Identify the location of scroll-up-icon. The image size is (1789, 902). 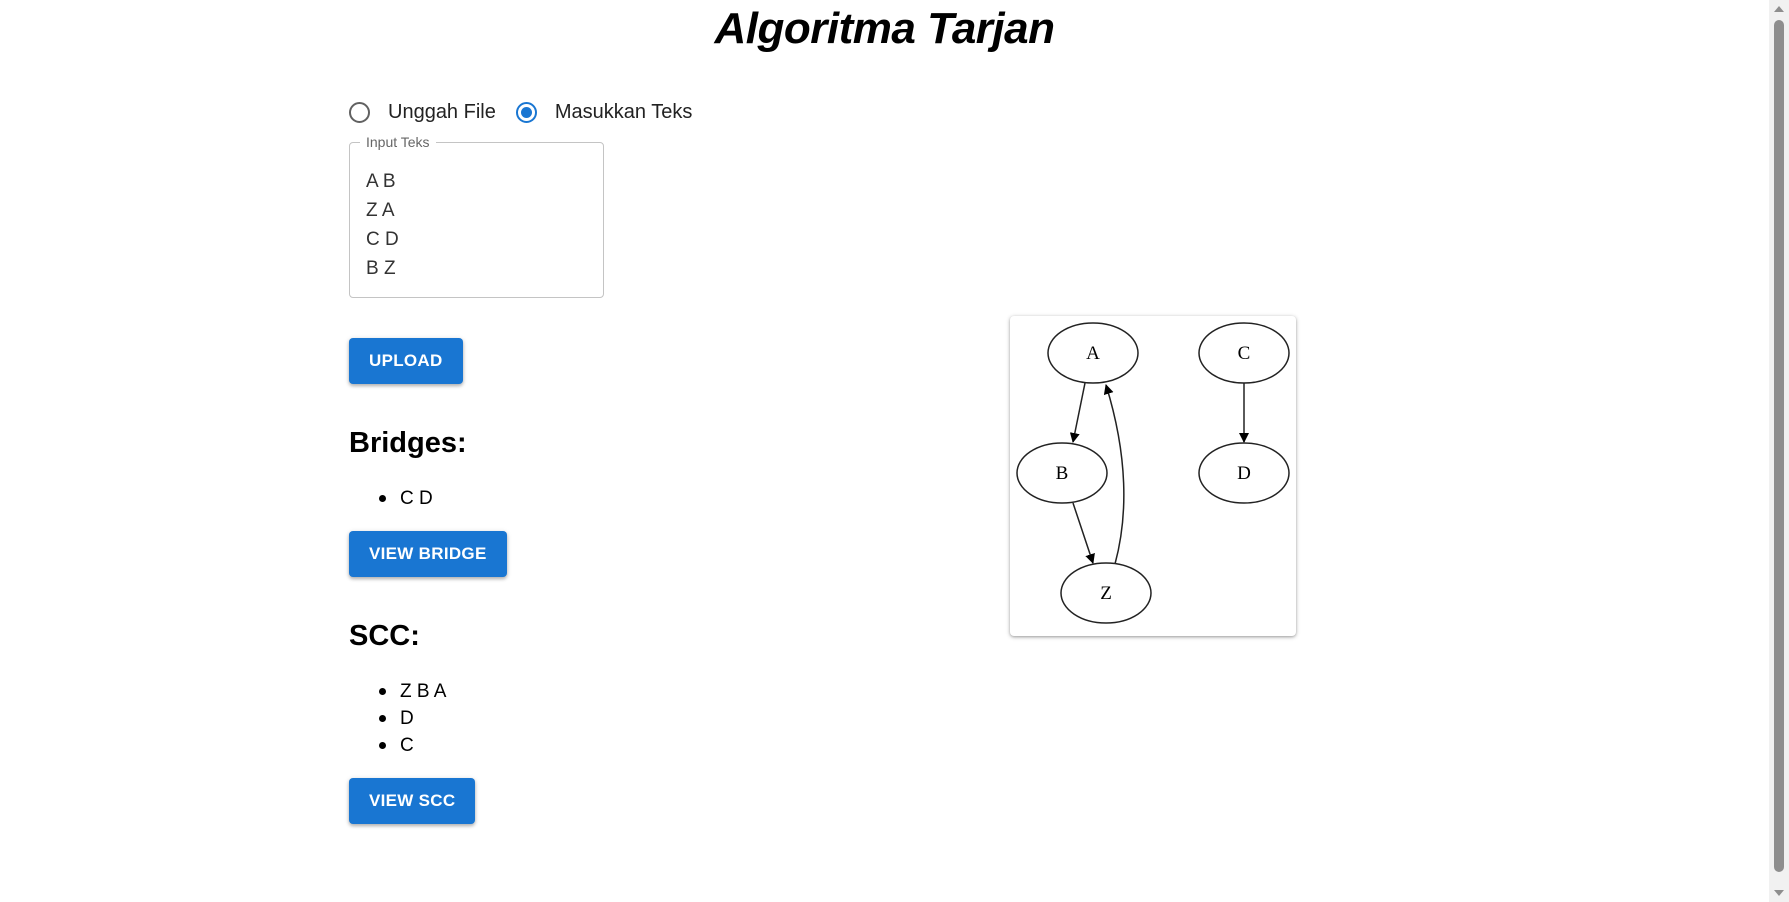
(1779, 9).